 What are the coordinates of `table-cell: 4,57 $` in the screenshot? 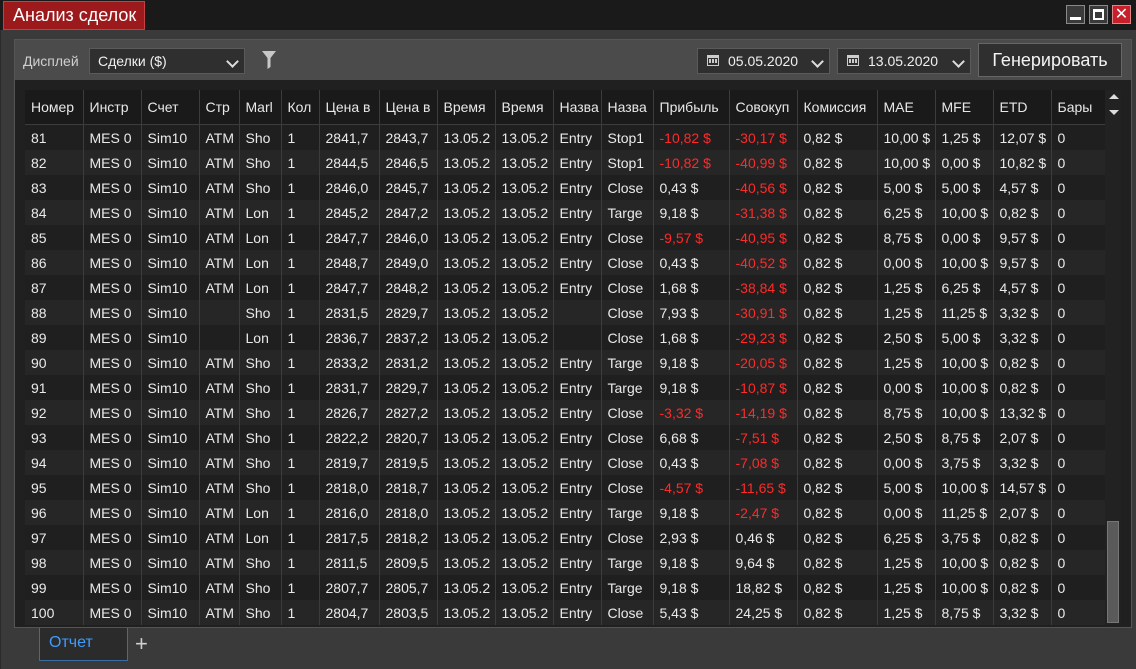 It's located at (1022, 187).